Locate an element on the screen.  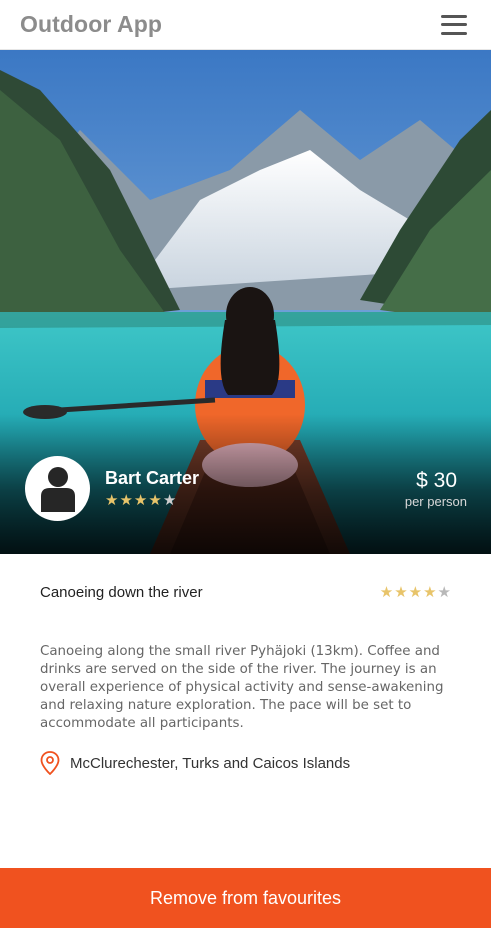
host-rating-stars: ★★★★★ is located at coordinates (152, 501).